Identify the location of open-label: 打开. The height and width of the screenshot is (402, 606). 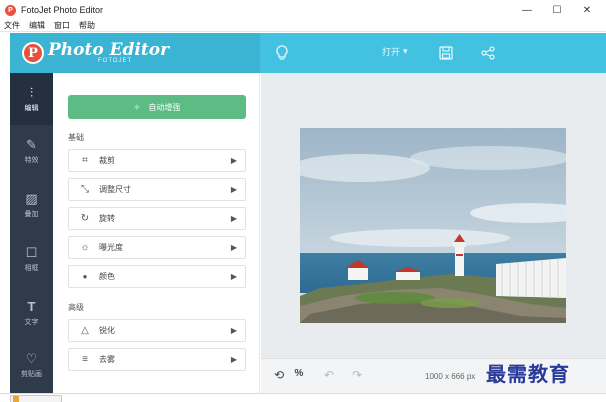
(391, 52).